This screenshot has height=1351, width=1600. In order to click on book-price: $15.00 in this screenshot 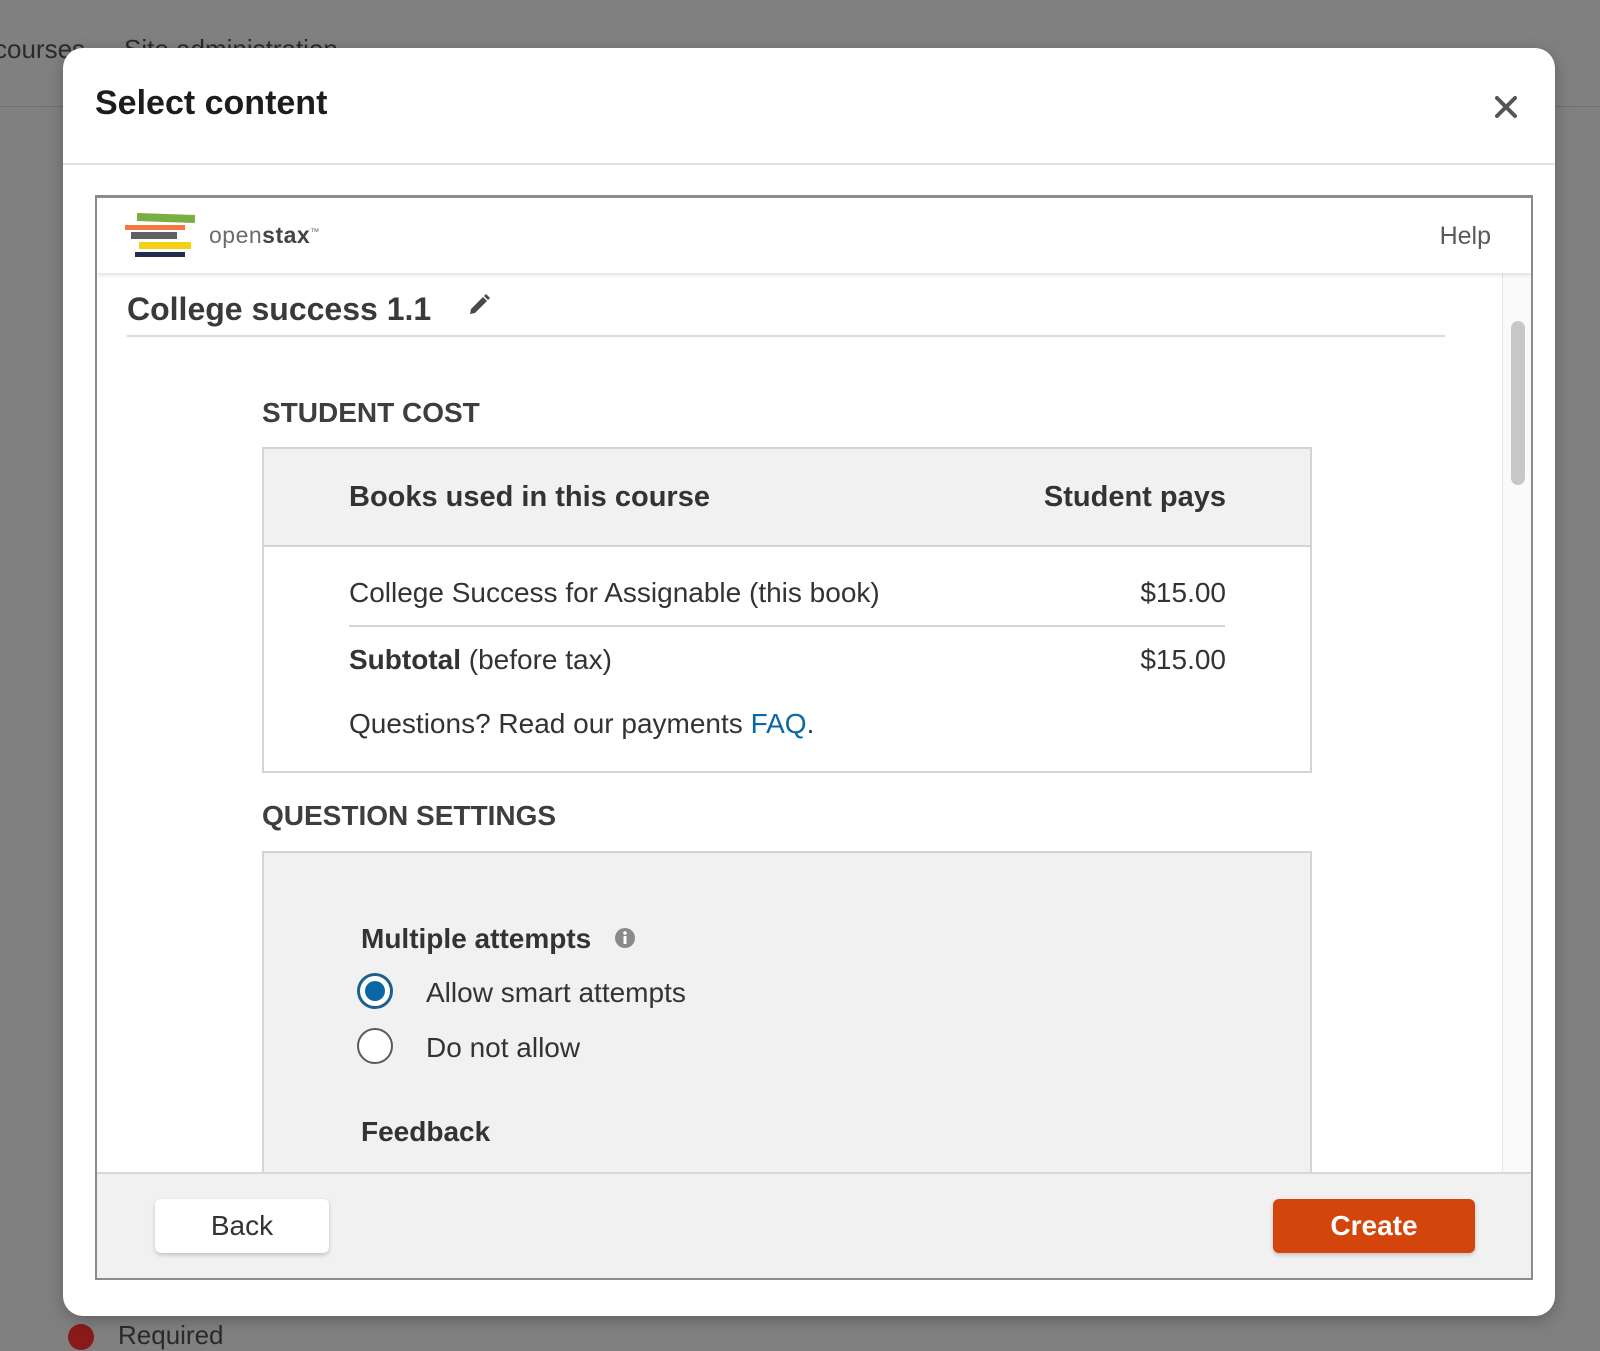, I will do `click(1183, 592)`.